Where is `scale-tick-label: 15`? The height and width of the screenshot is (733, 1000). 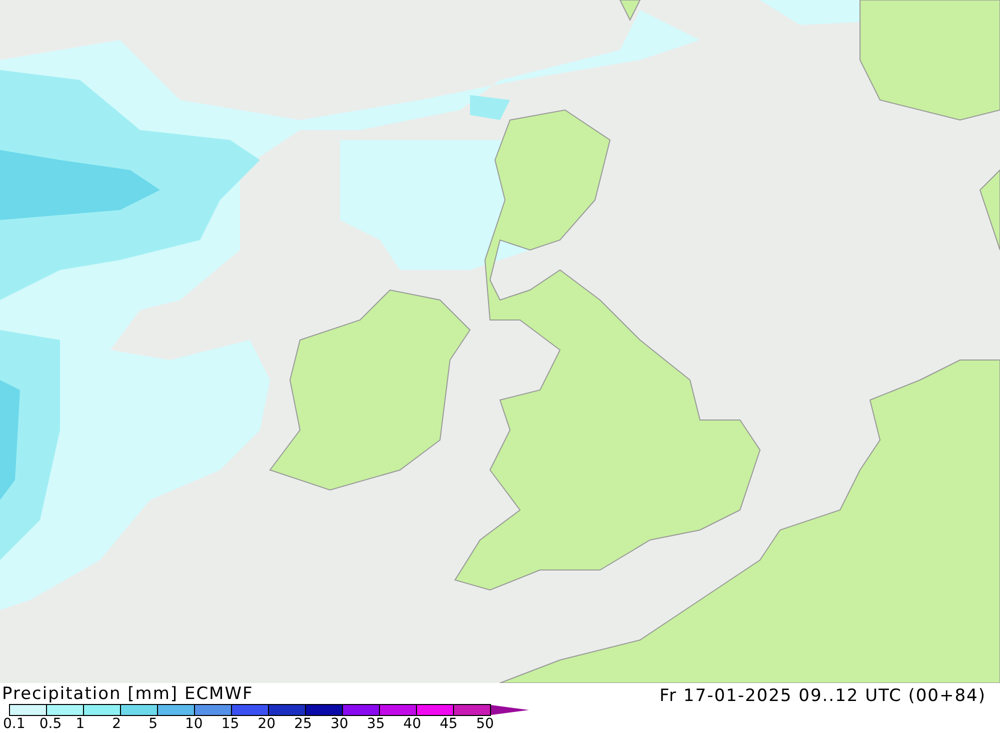 scale-tick-label: 15 is located at coordinates (230, 724).